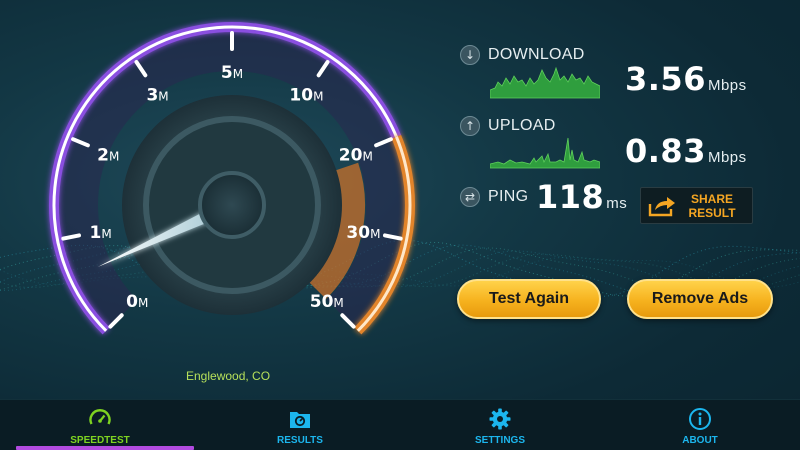 This screenshot has height=450, width=800. Describe the element at coordinates (700, 440) in the screenshot. I see `nav-about-label: ABOUT` at that location.